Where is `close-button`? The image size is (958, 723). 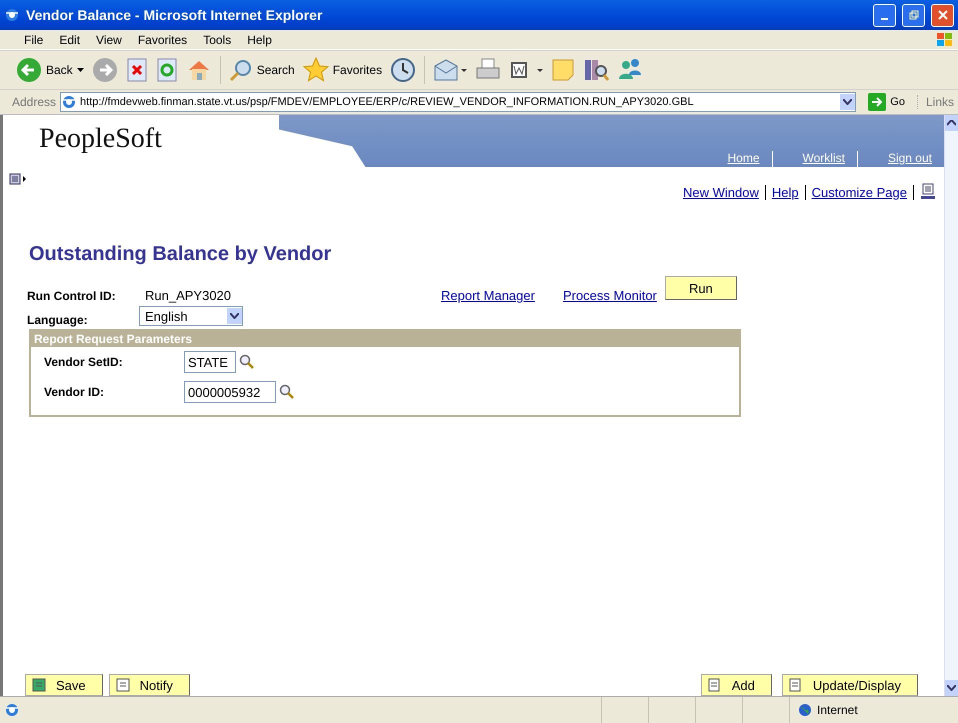
close-button is located at coordinates (942, 15).